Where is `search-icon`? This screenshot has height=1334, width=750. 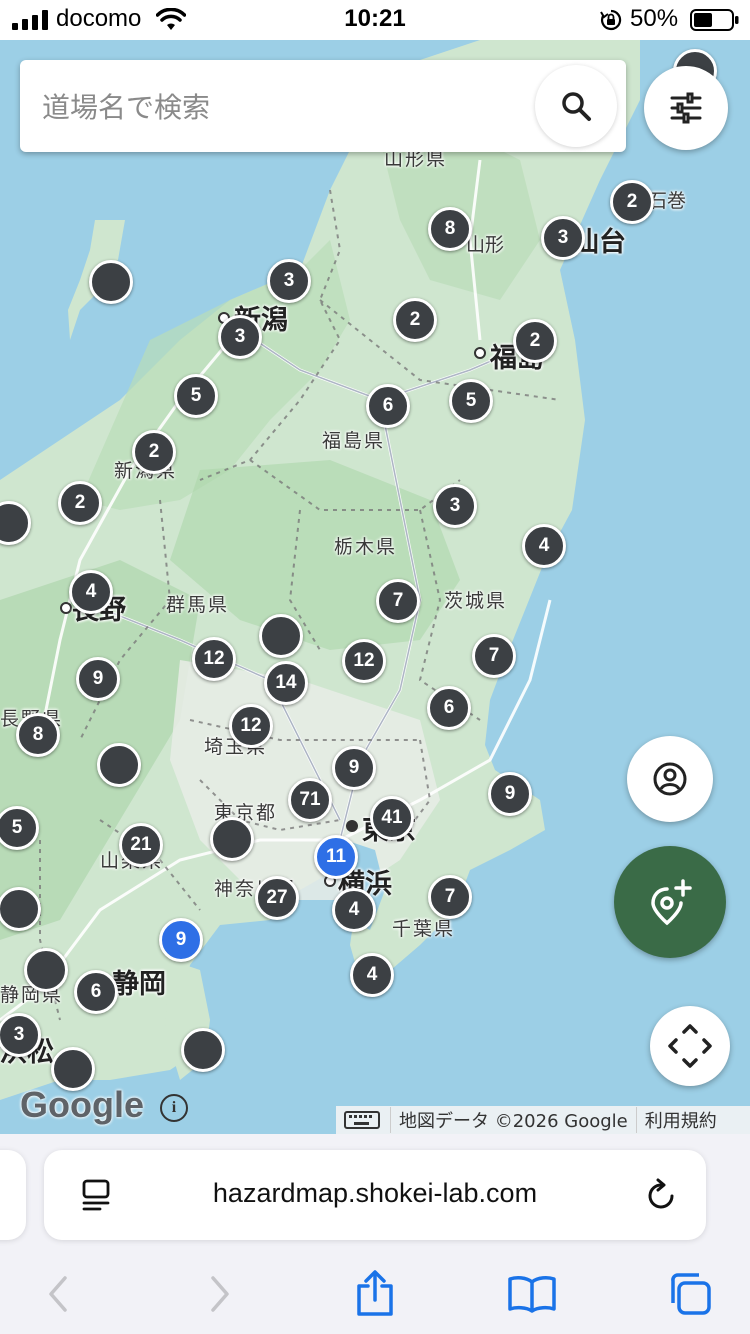 search-icon is located at coordinates (576, 106).